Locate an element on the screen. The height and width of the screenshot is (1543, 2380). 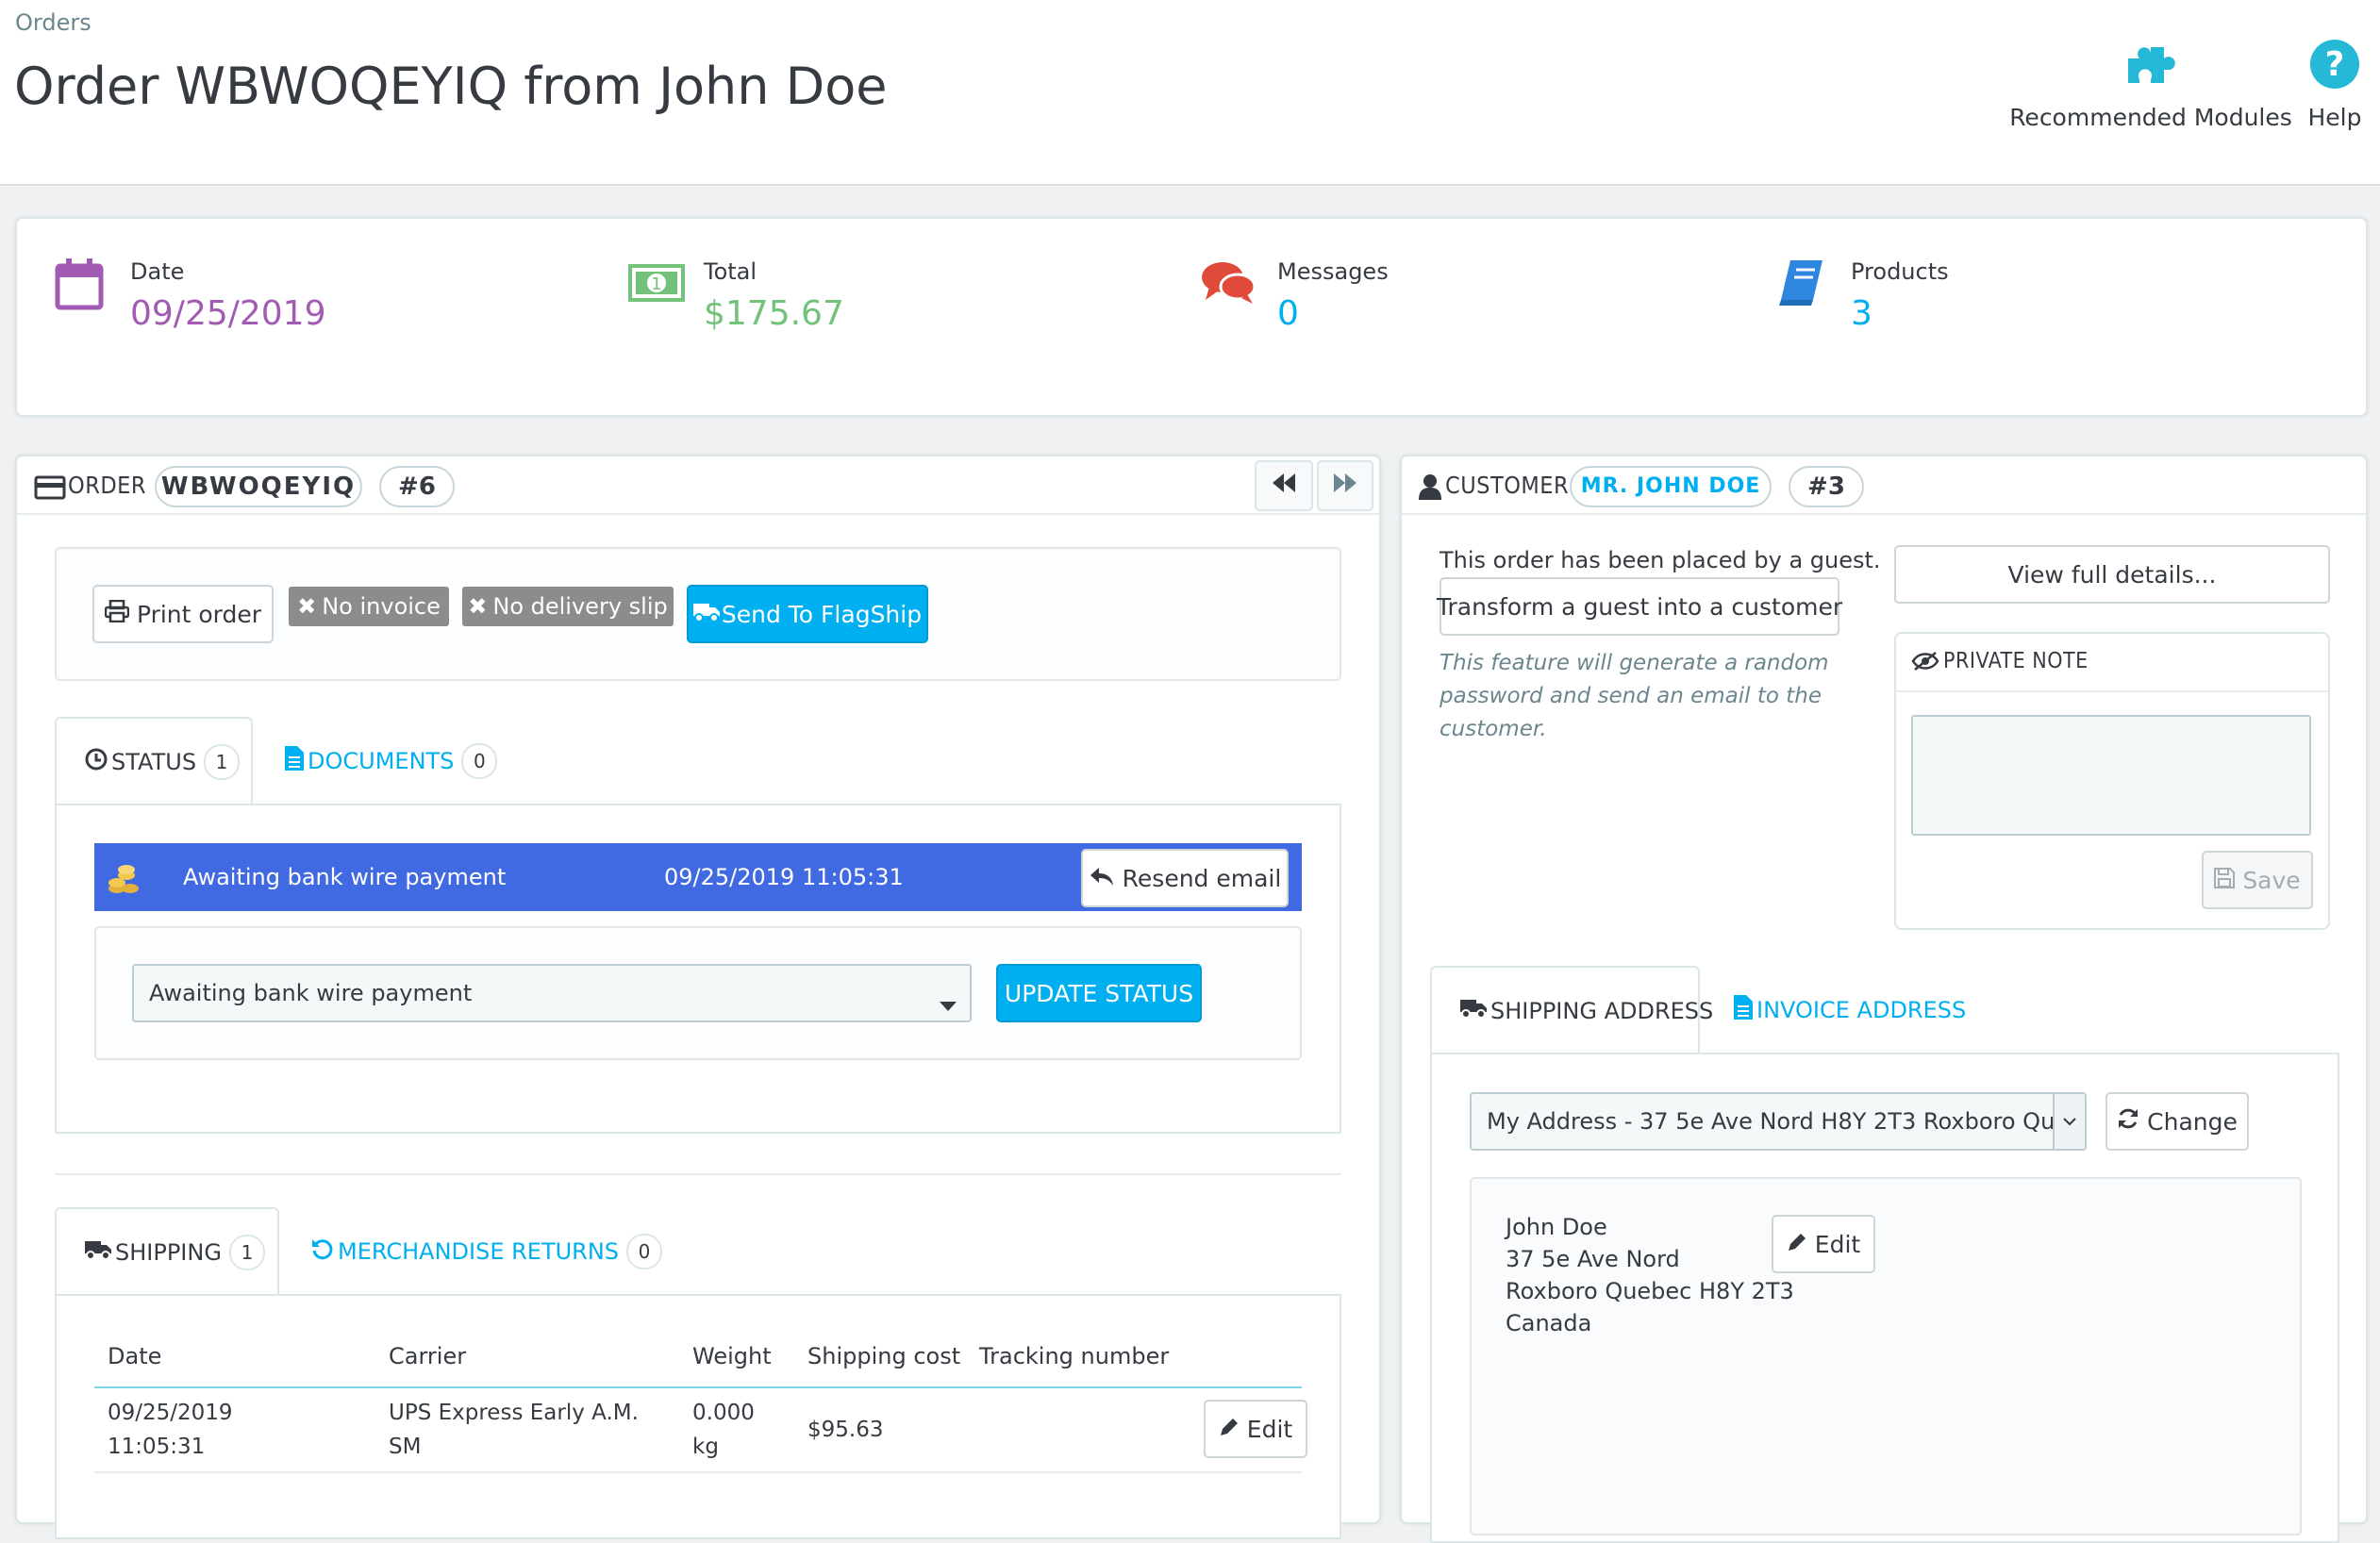
edit-address-button: Edit is located at coordinates (1823, 1244).